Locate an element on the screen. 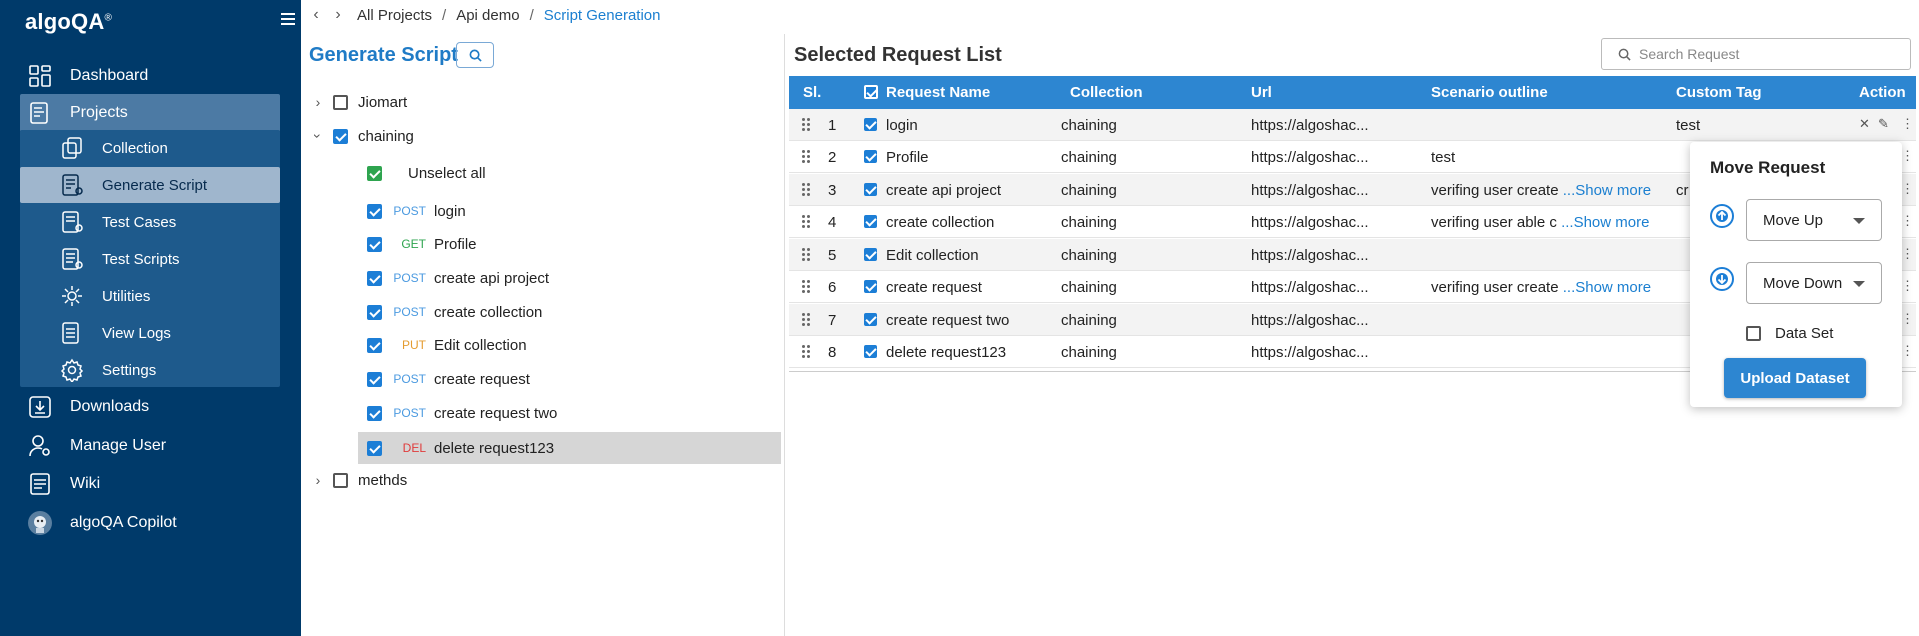 The image size is (1919, 636). menu-toggle-icon is located at coordinates (288, 19).